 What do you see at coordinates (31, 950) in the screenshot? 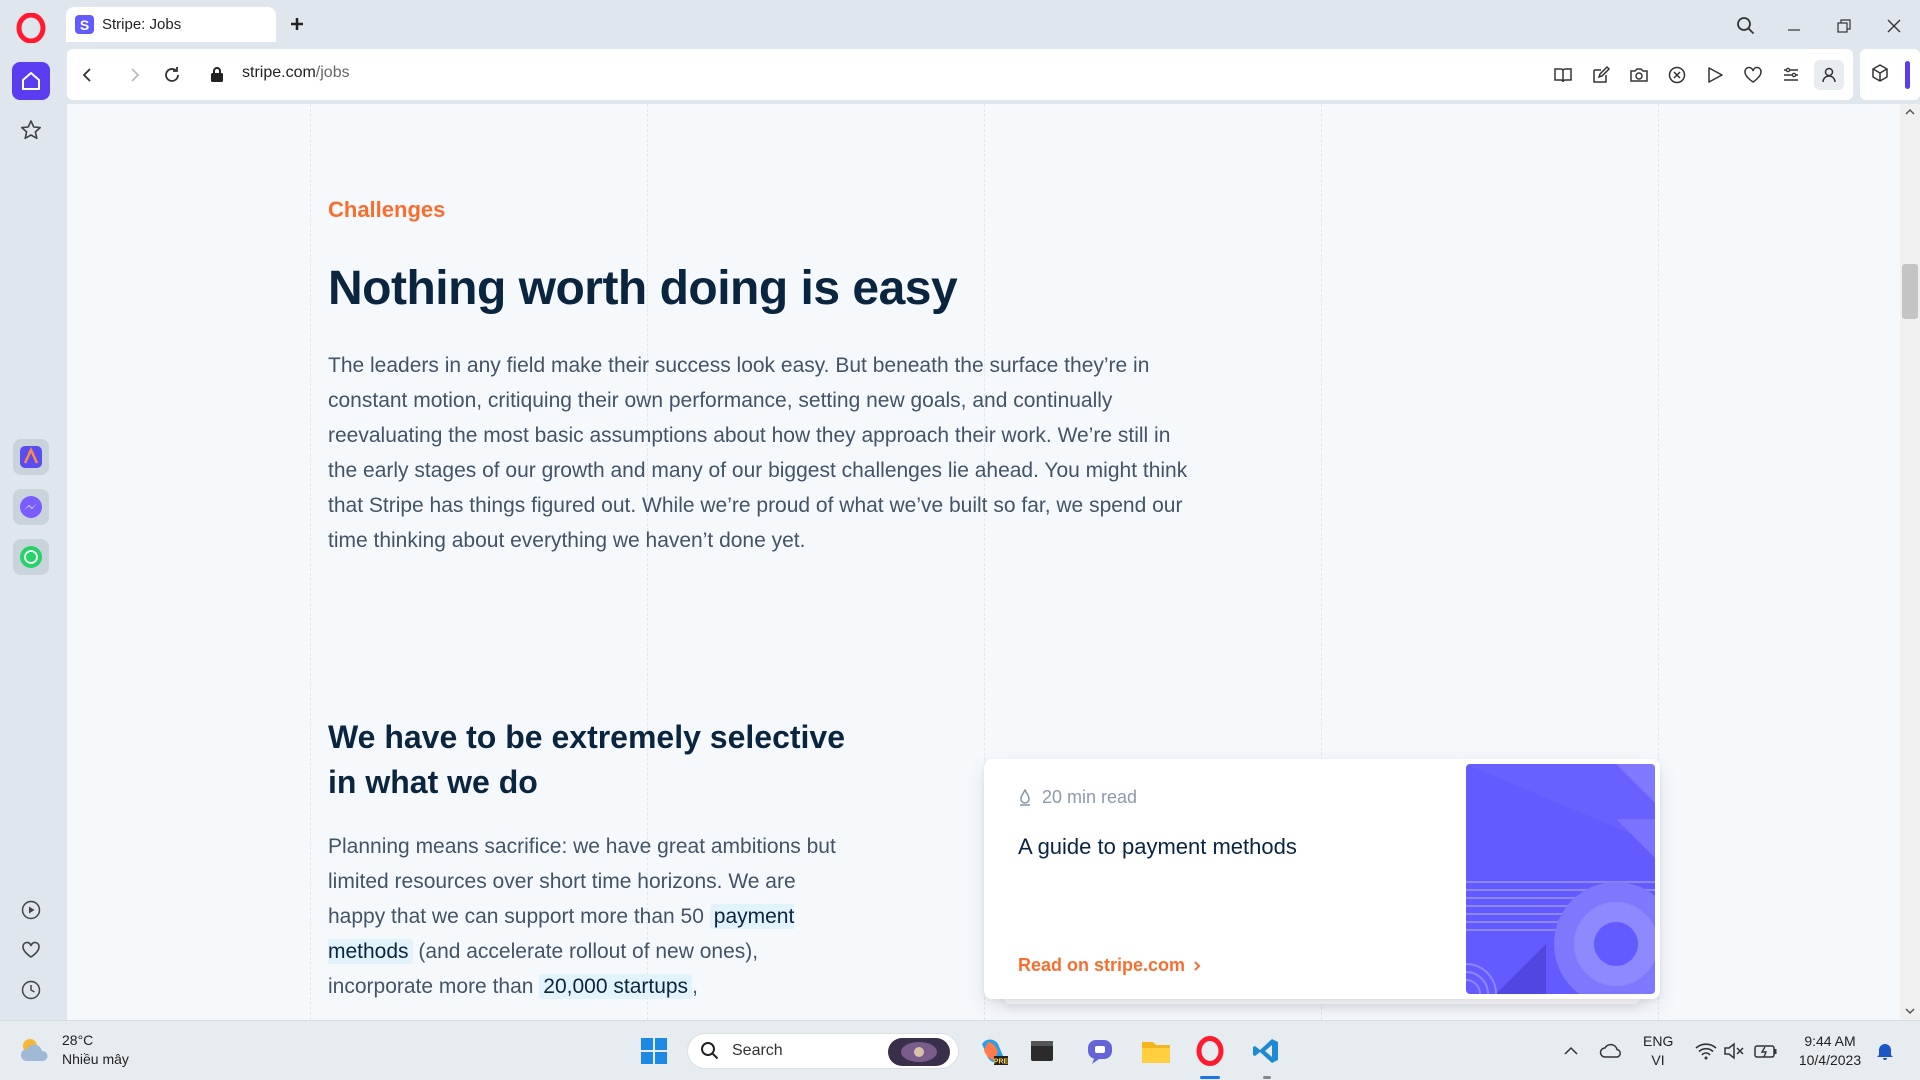
I see `bookmarks-heart-icon` at bounding box center [31, 950].